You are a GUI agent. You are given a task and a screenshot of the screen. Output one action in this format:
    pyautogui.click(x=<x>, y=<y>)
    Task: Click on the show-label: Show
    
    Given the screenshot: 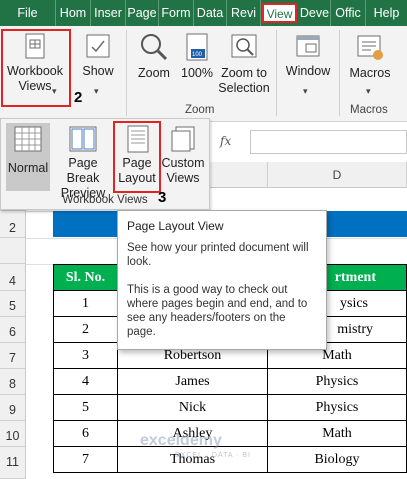 What is the action you would take?
    pyautogui.click(x=98, y=71)
    